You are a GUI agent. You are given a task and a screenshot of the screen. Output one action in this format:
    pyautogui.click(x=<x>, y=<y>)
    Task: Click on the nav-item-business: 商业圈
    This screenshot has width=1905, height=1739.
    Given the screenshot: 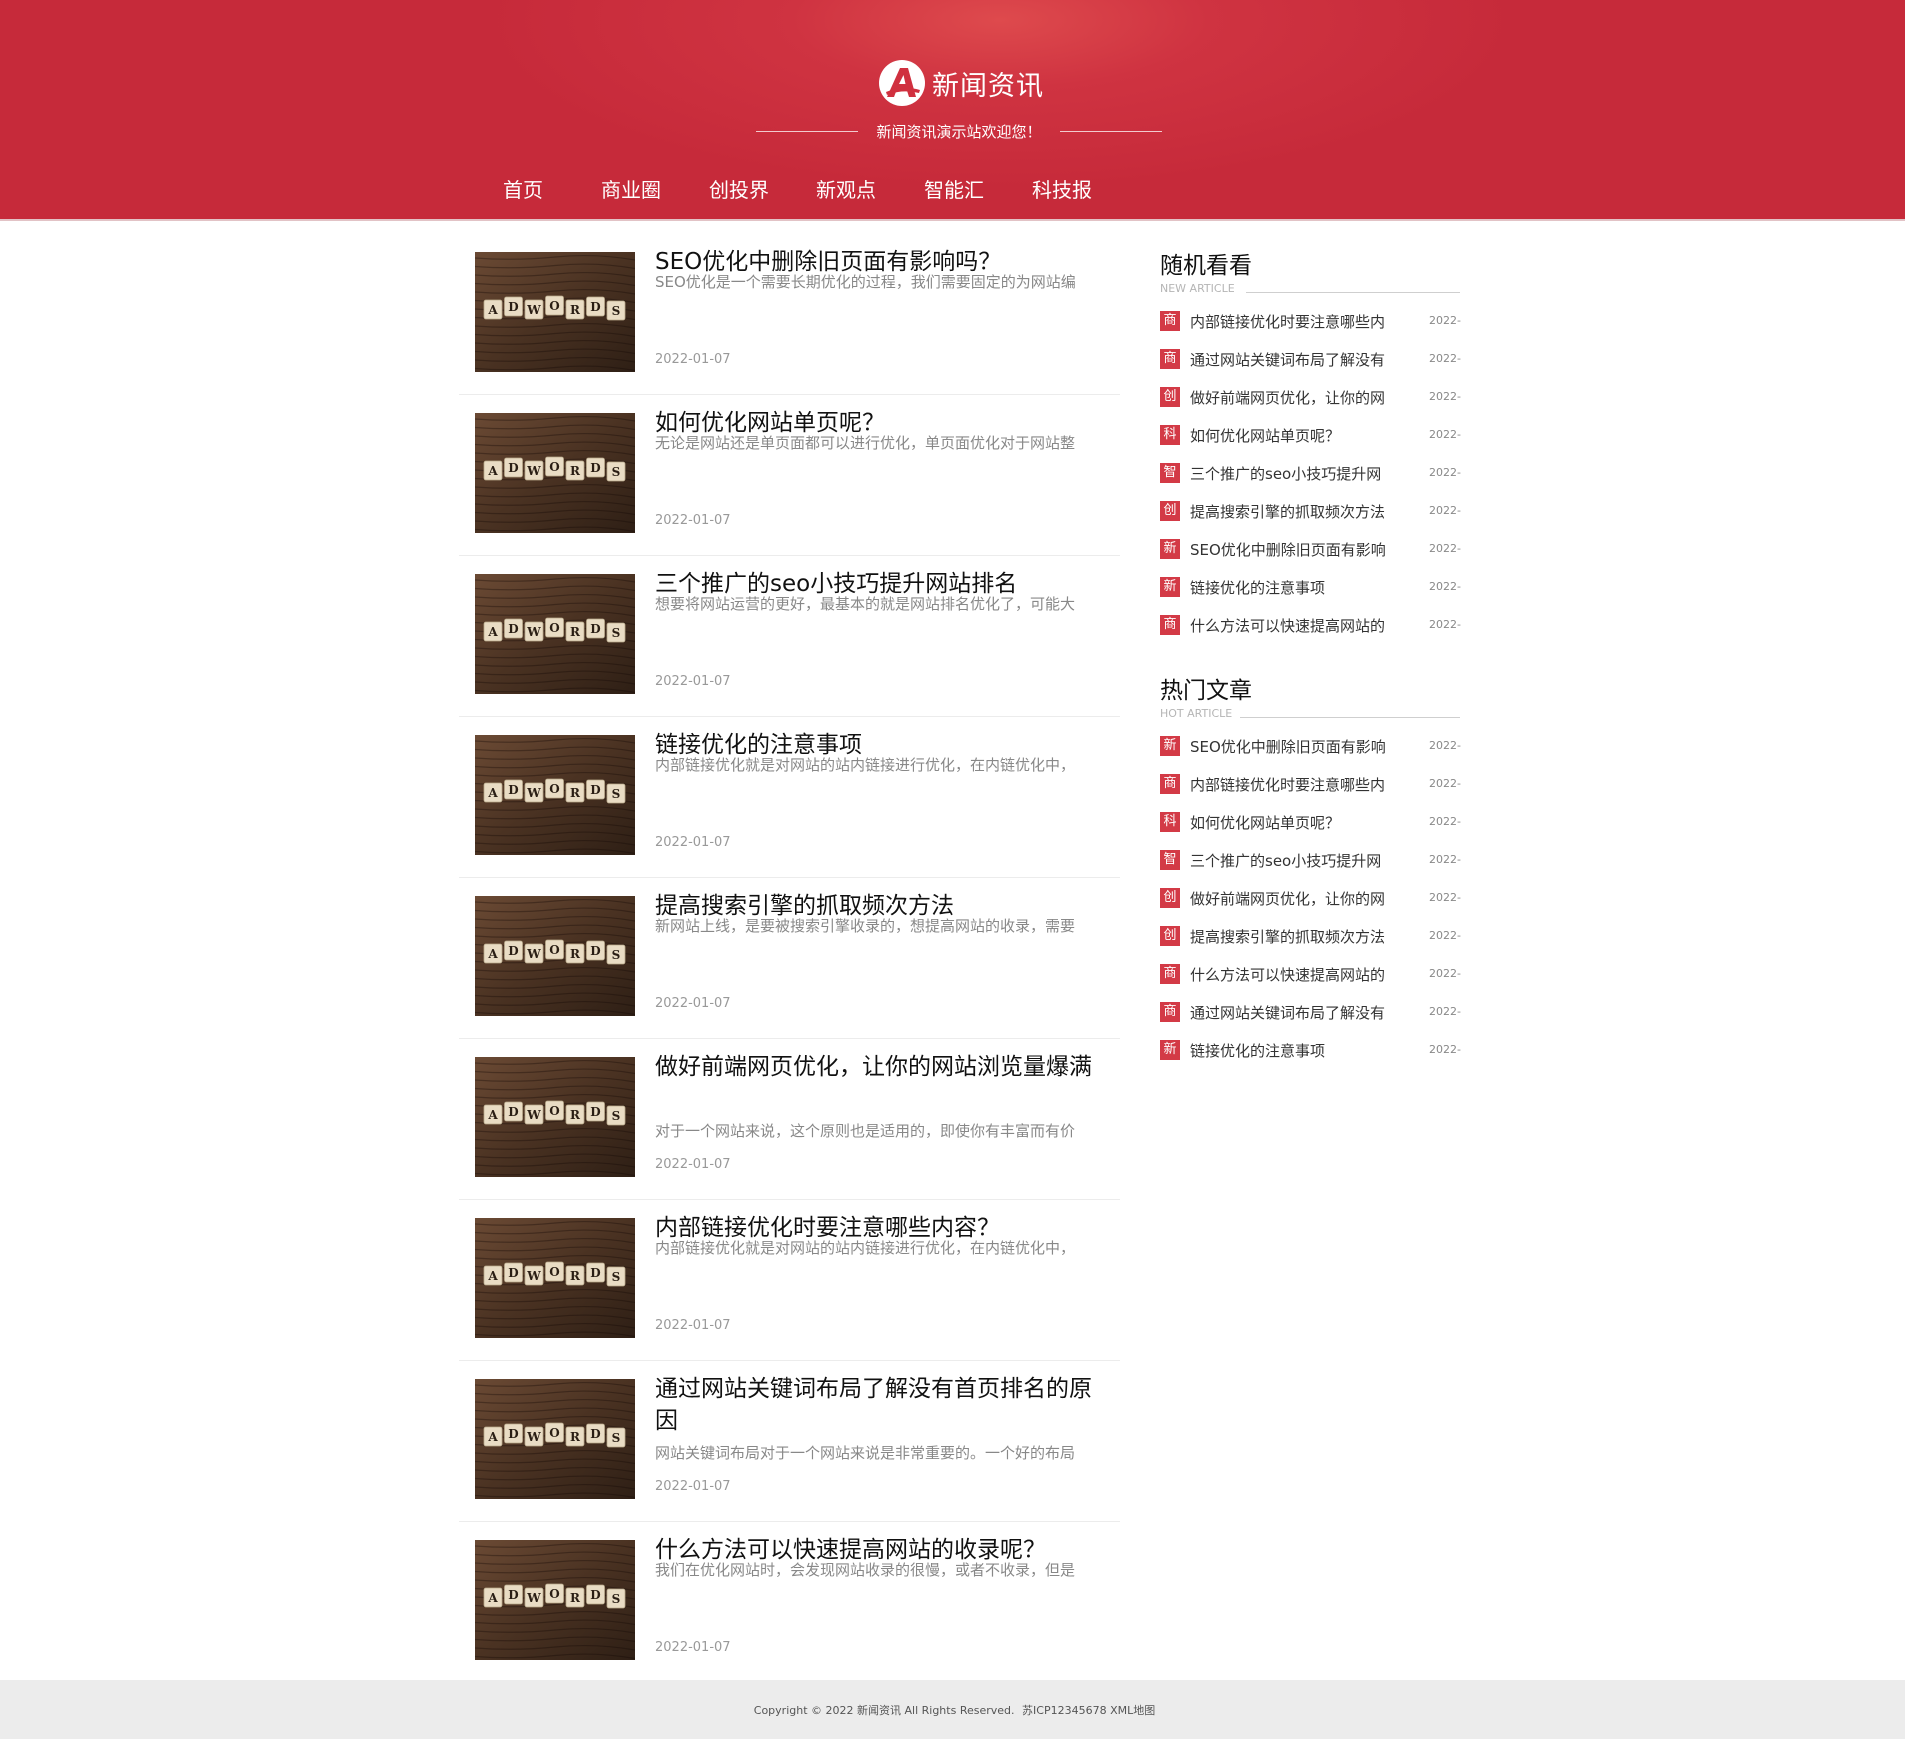 What is the action you would take?
    pyautogui.click(x=631, y=188)
    